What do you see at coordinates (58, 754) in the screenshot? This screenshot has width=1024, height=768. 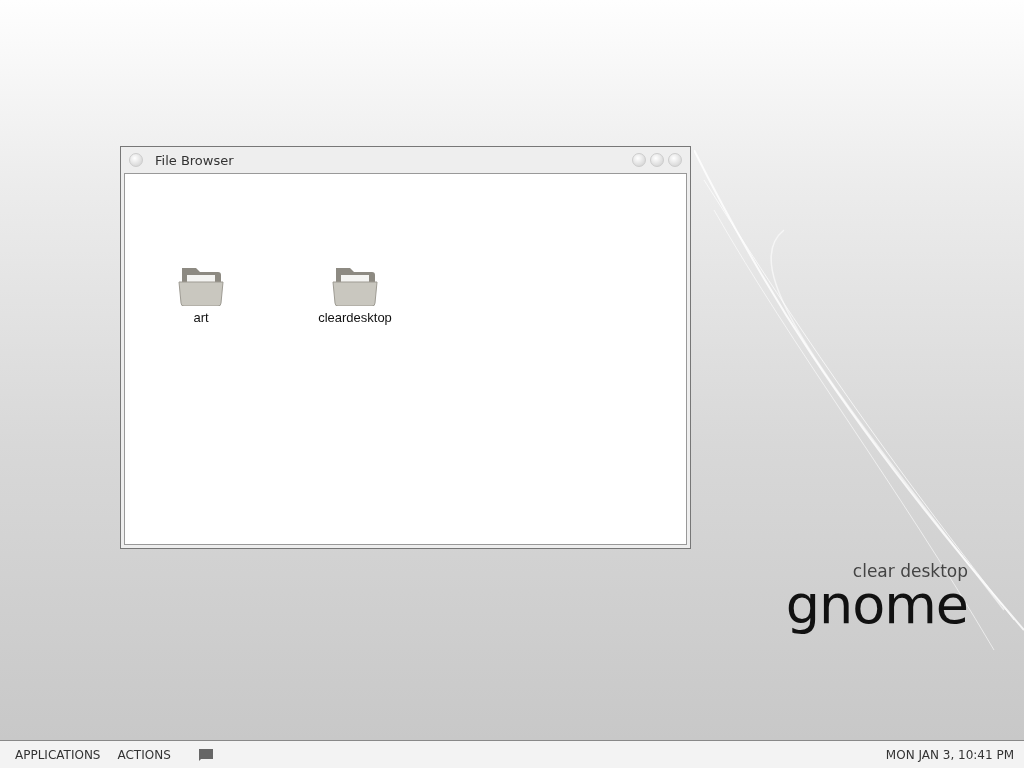 I see `panel-menu: APPLICATIONS` at bounding box center [58, 754].